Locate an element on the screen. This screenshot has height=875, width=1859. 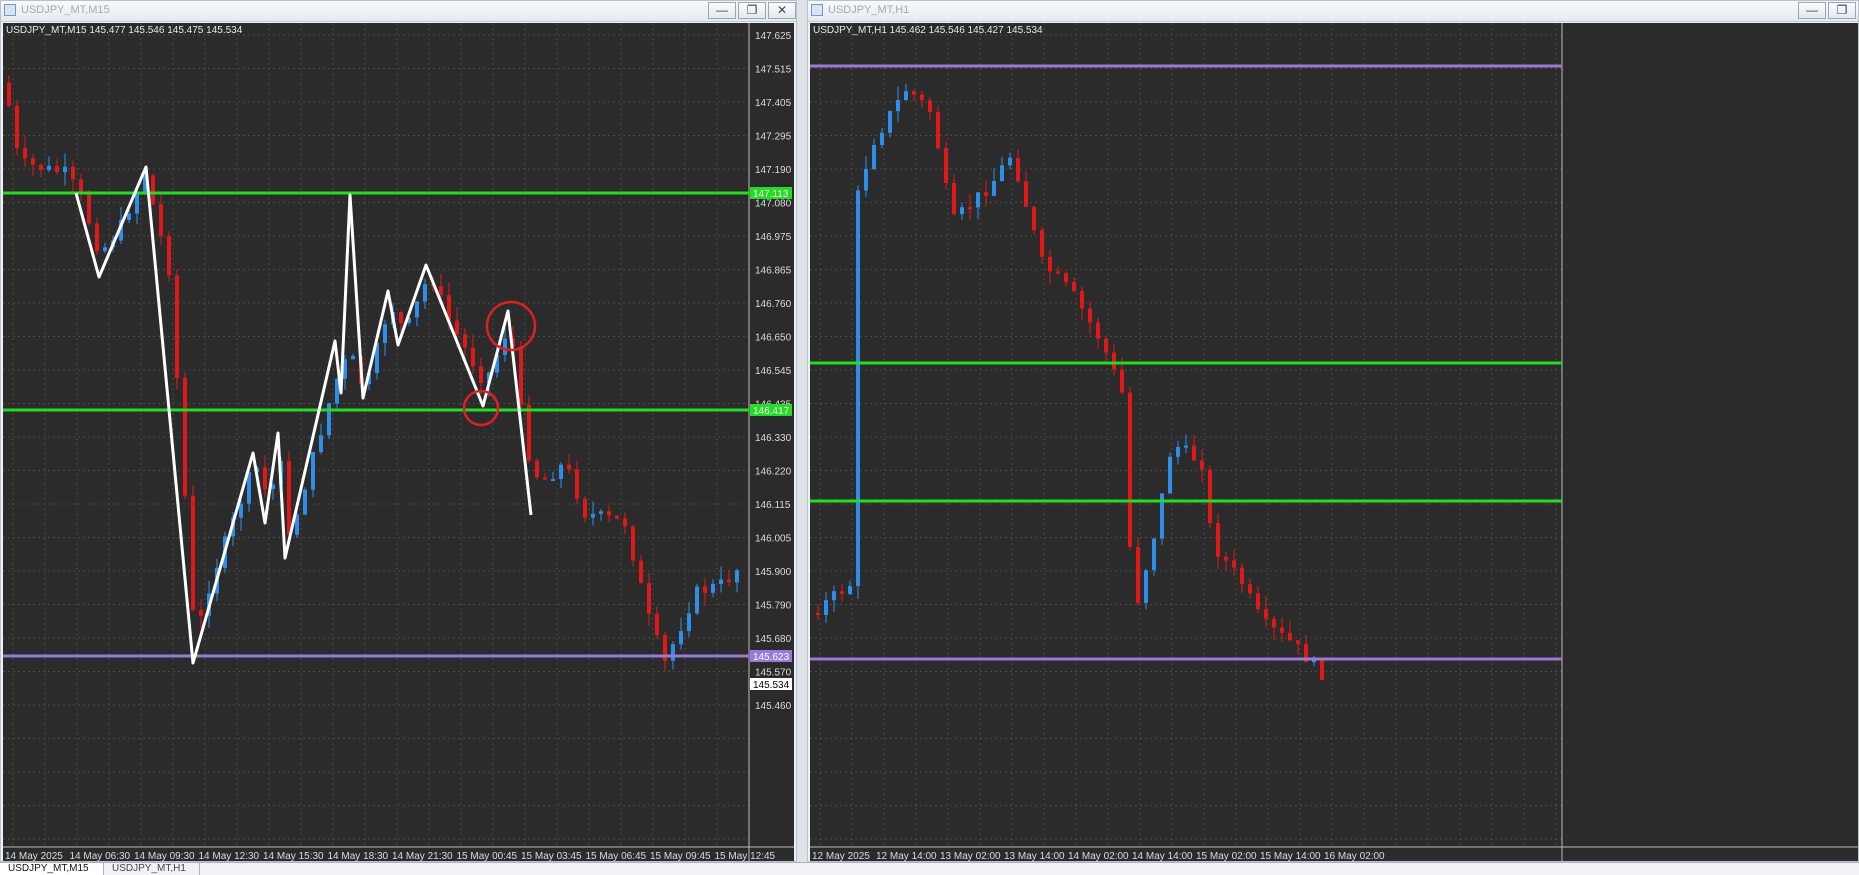
price-axis-label: 146.005 is located at coordinates (773, 539).